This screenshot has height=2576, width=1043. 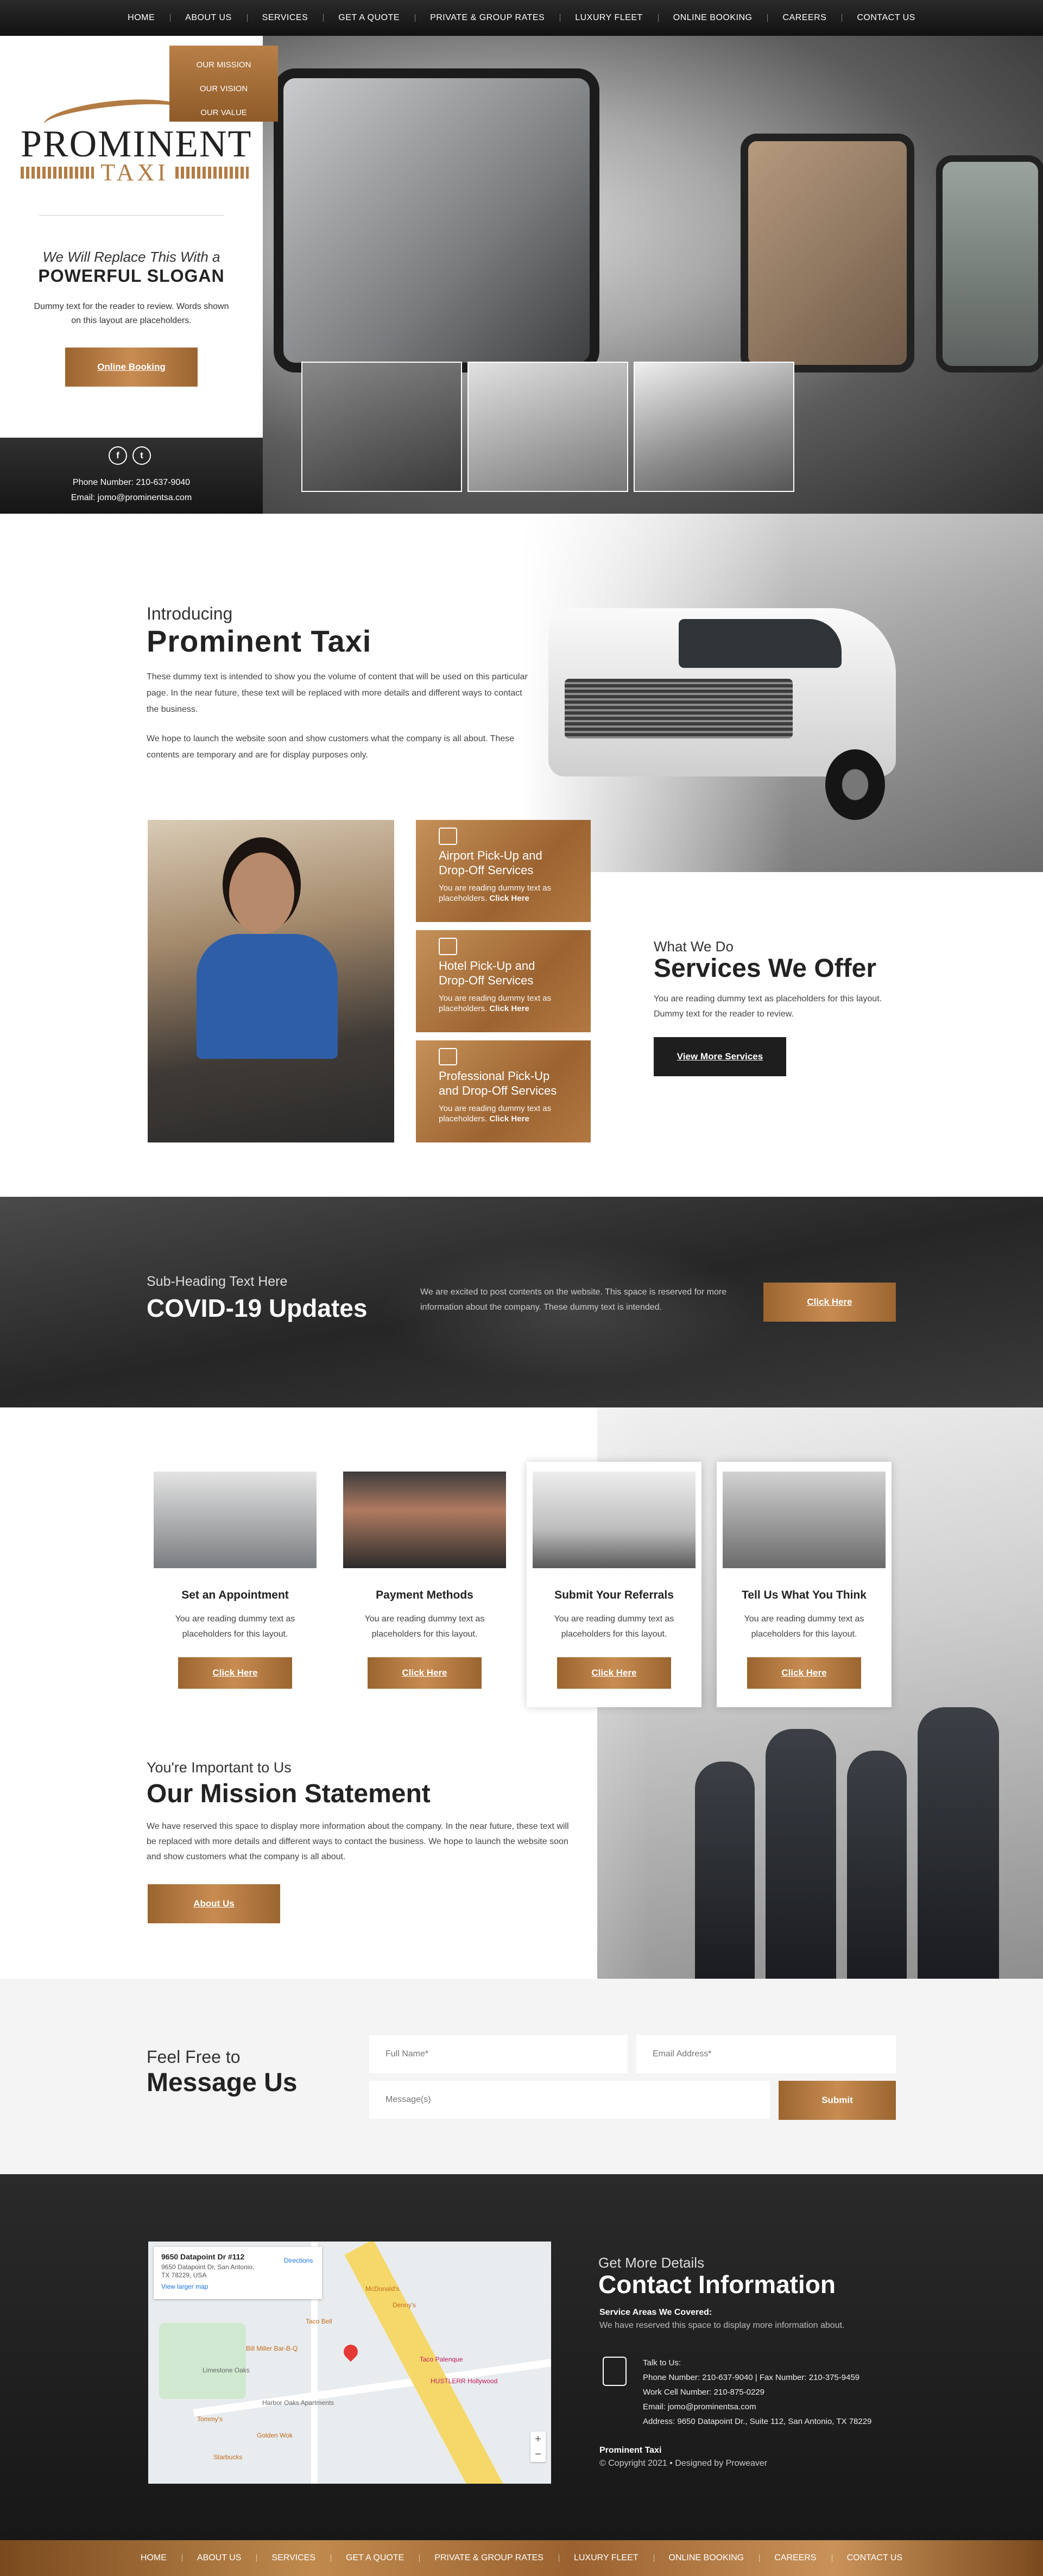 I want to click on nav-about-us: ABOUT US, so click(x=209, y=18).